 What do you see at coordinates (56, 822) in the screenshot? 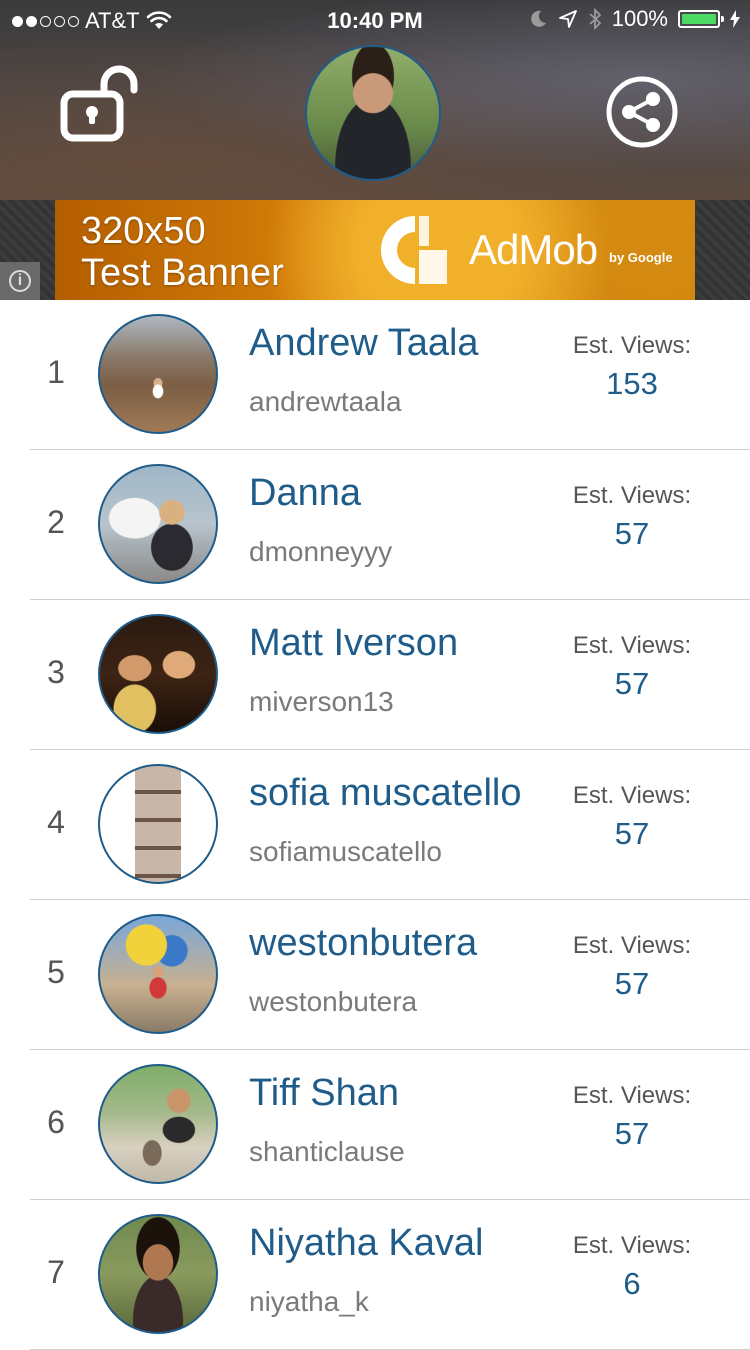
I see `rank-number: 4` at bounding box center [56, 822].